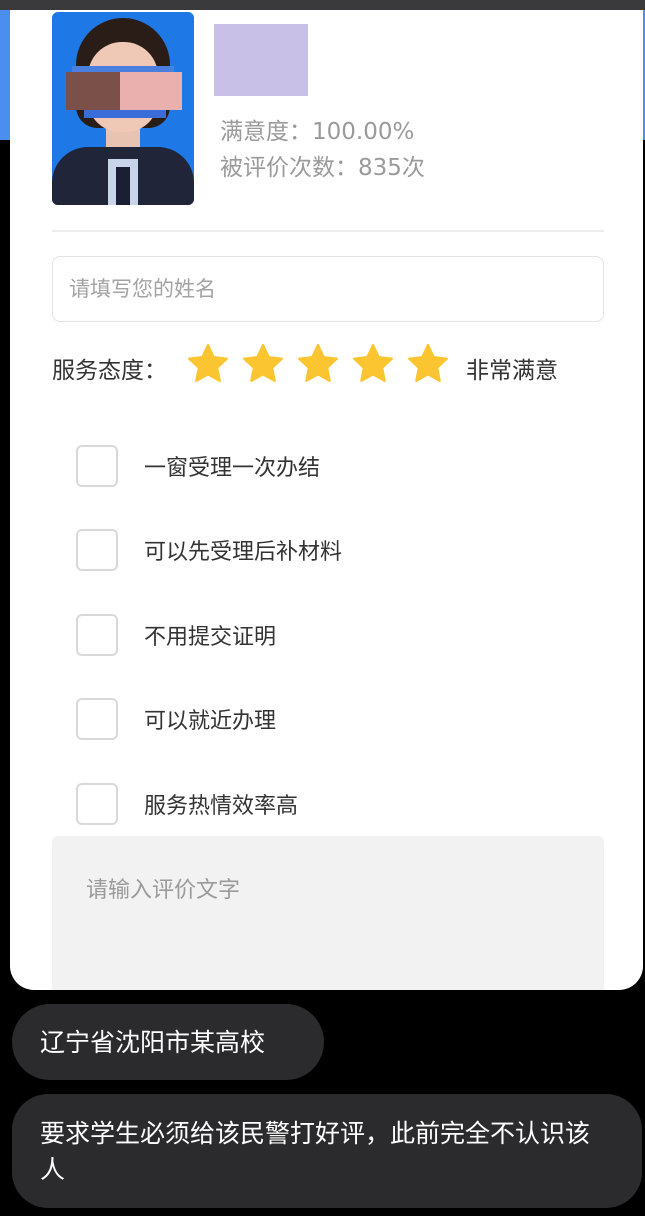  I want to click on star-rating, so click(318, 364).